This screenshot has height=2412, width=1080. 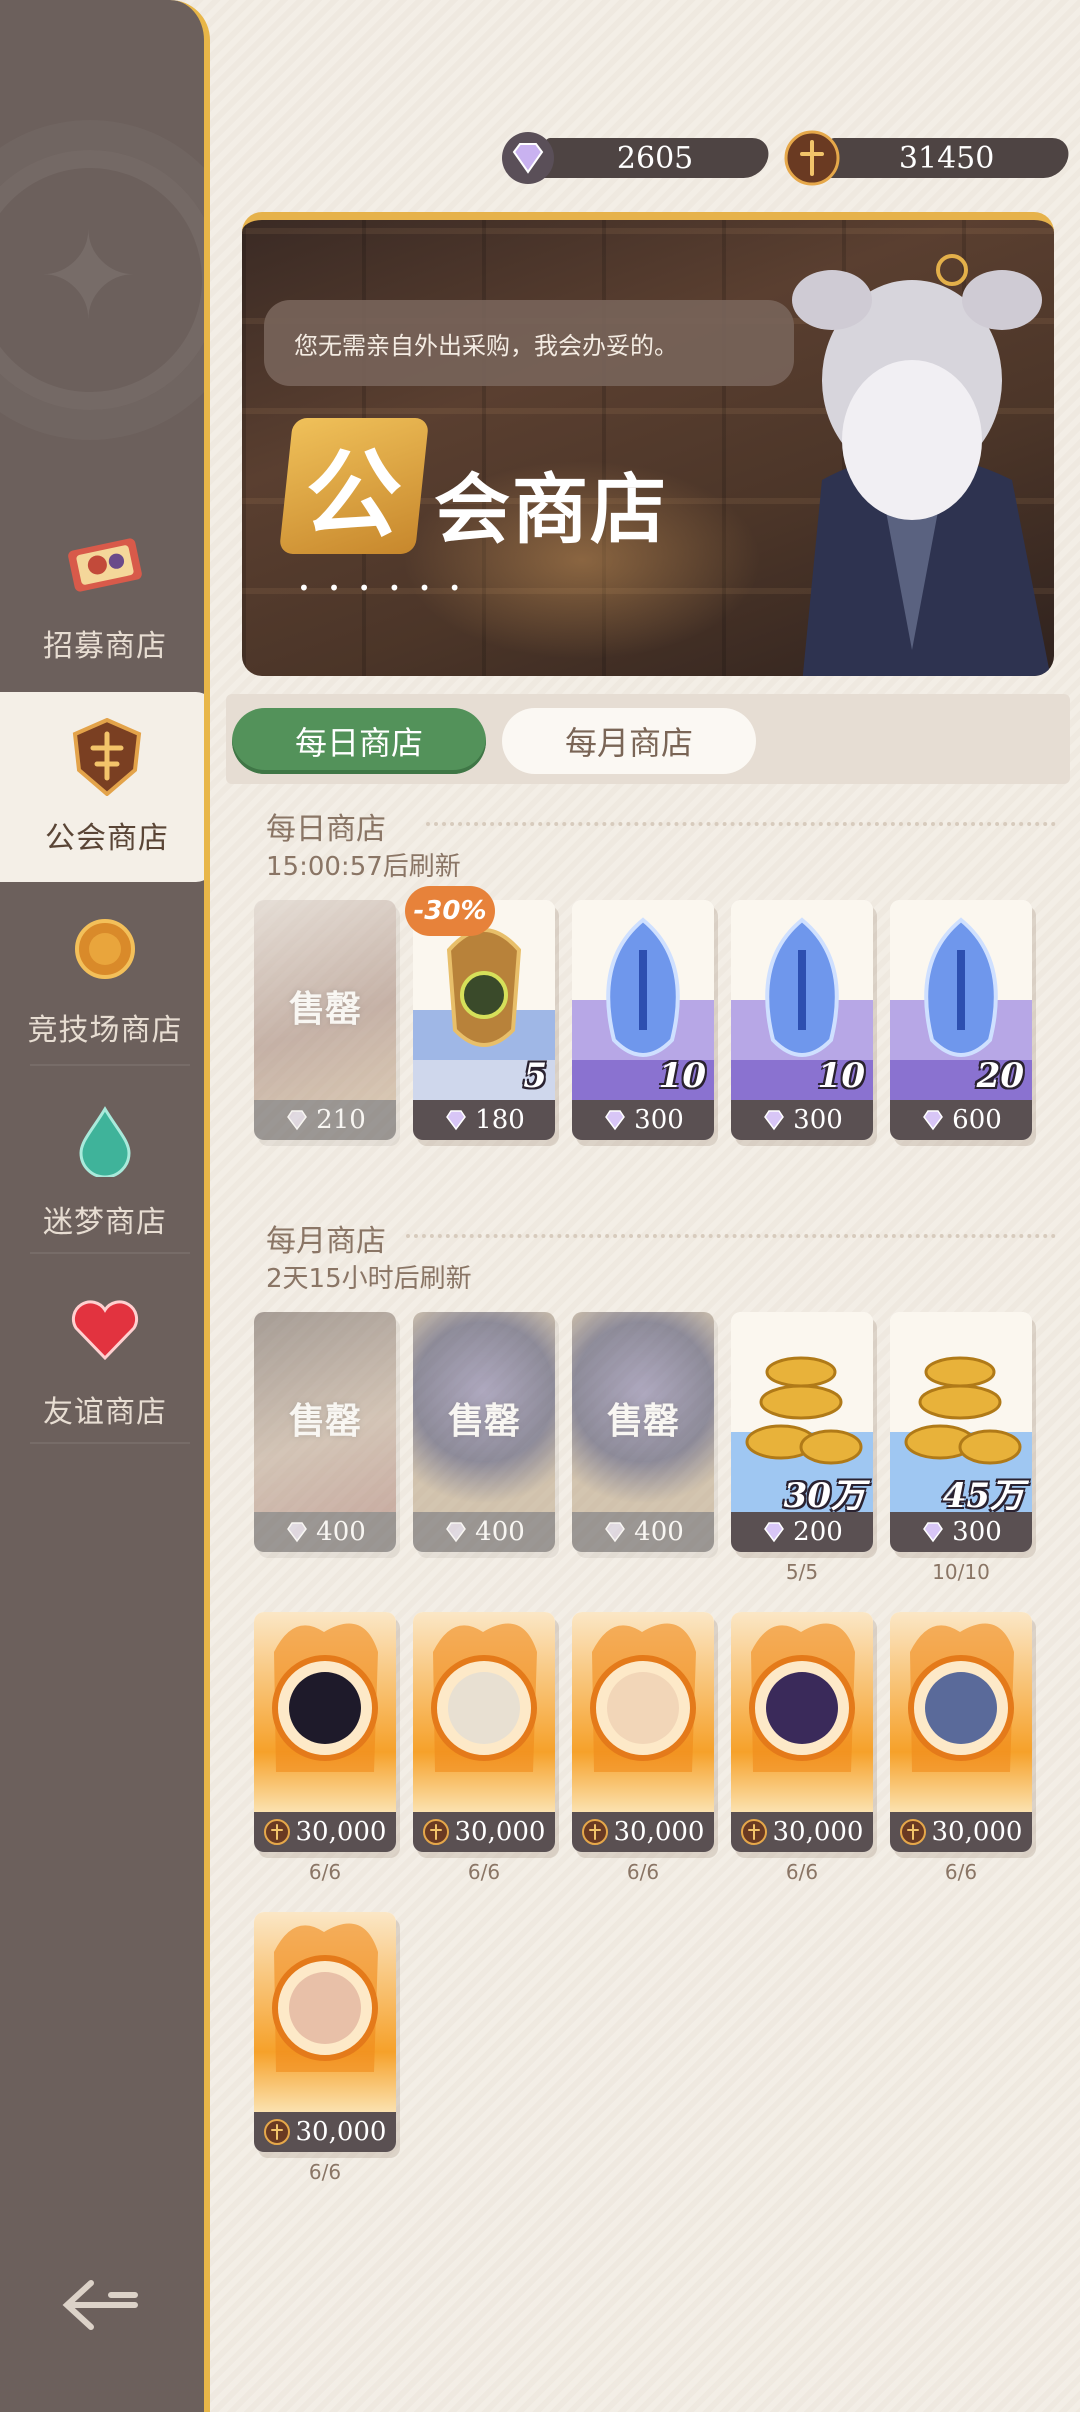 I want to click on monthly-section-title: 每月商店, so click(x=326, y=1241).